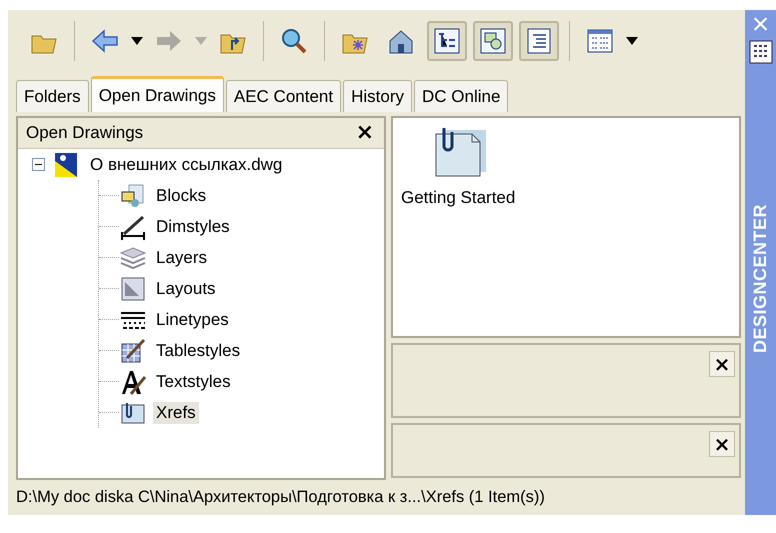  Describe the element at coordinates (760, 279) in the screenshot. I see `side-bar-title: DESIGNCENTER` at that location.